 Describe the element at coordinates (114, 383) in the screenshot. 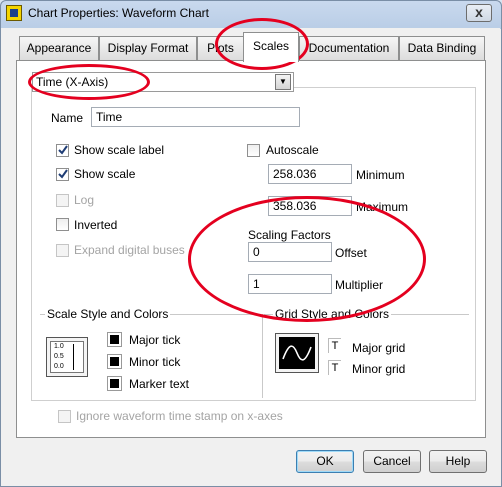

I see `marker-text-color-swatch` at that location.